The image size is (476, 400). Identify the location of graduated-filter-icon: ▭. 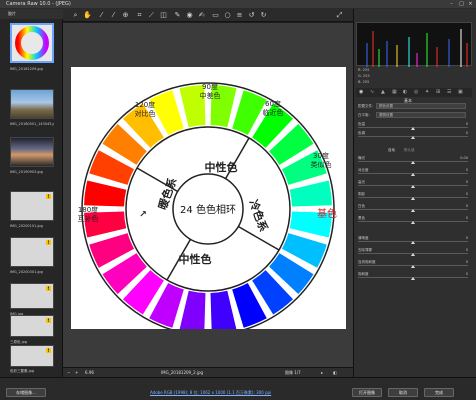
(215, 15).